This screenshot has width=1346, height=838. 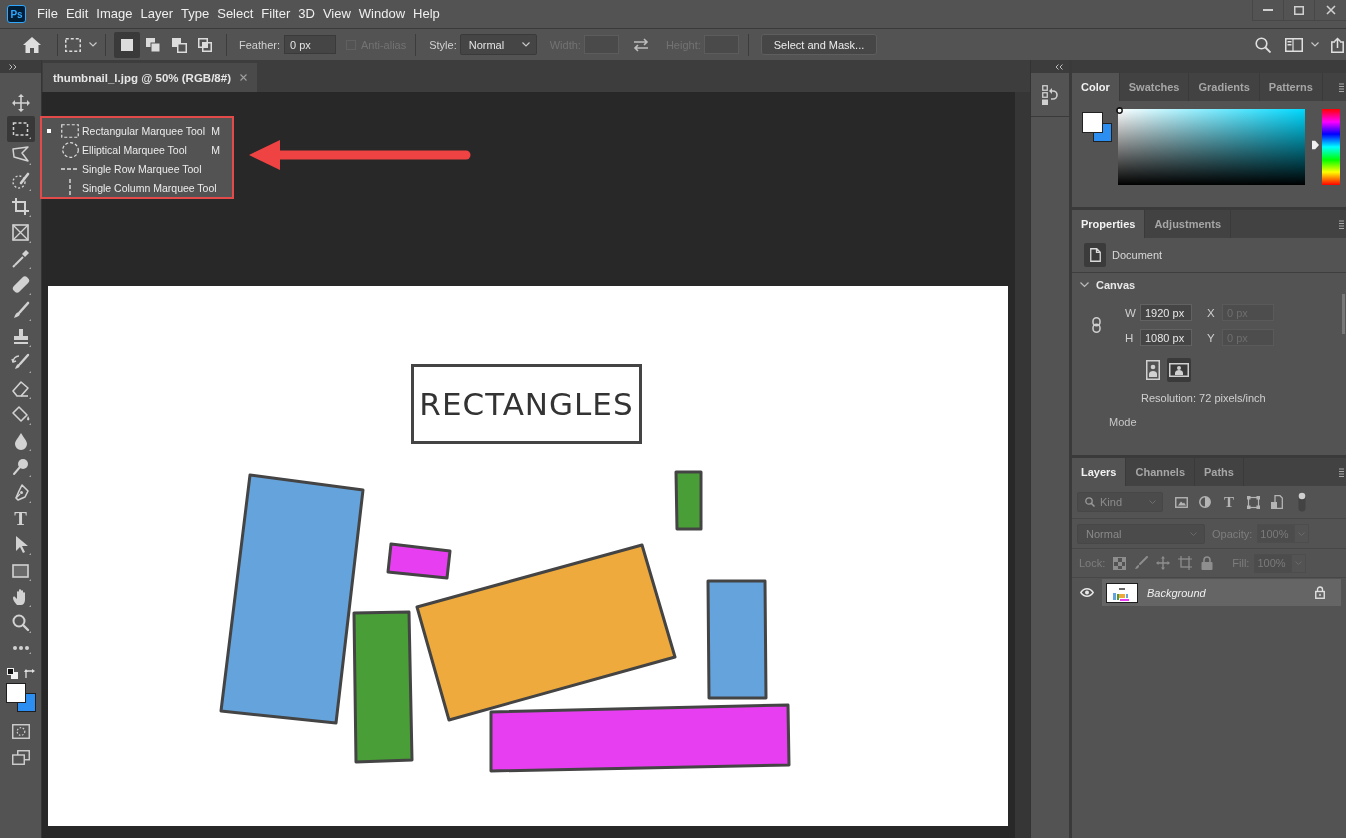 What do you see at coordinates (1343, 314) in the screenshot?
I see `scrollbar-thumb` at bounding box center [1343, 314].